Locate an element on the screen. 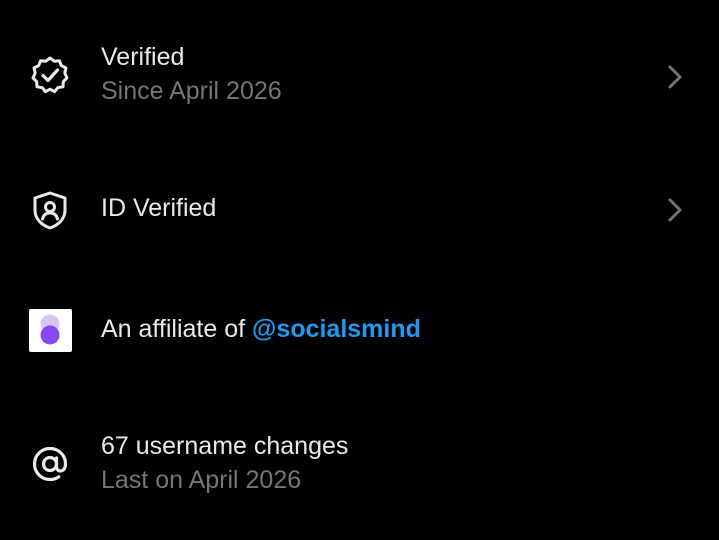 This screenshot has width=719, height=540. affiliate-row: An affiliate of @socialsmind is located at coordinates (359, 330).